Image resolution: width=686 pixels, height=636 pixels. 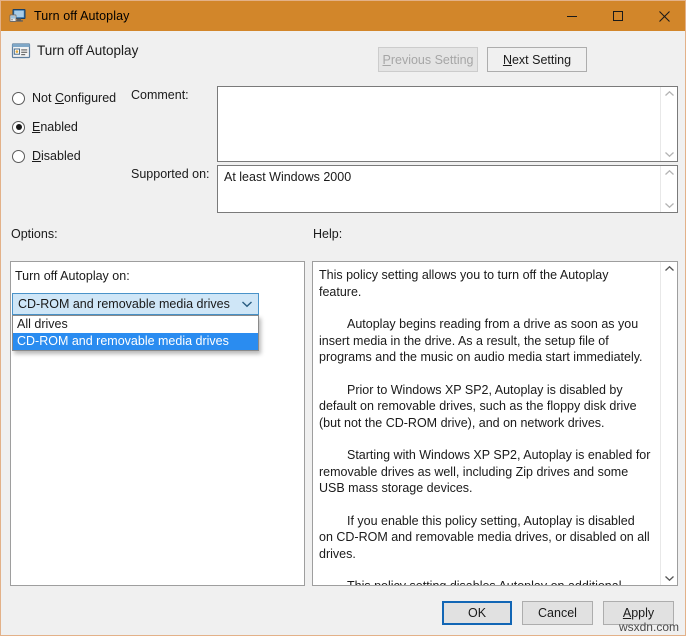 I want to click on radio-enabled: Enabled, so click(x=45, y=127).